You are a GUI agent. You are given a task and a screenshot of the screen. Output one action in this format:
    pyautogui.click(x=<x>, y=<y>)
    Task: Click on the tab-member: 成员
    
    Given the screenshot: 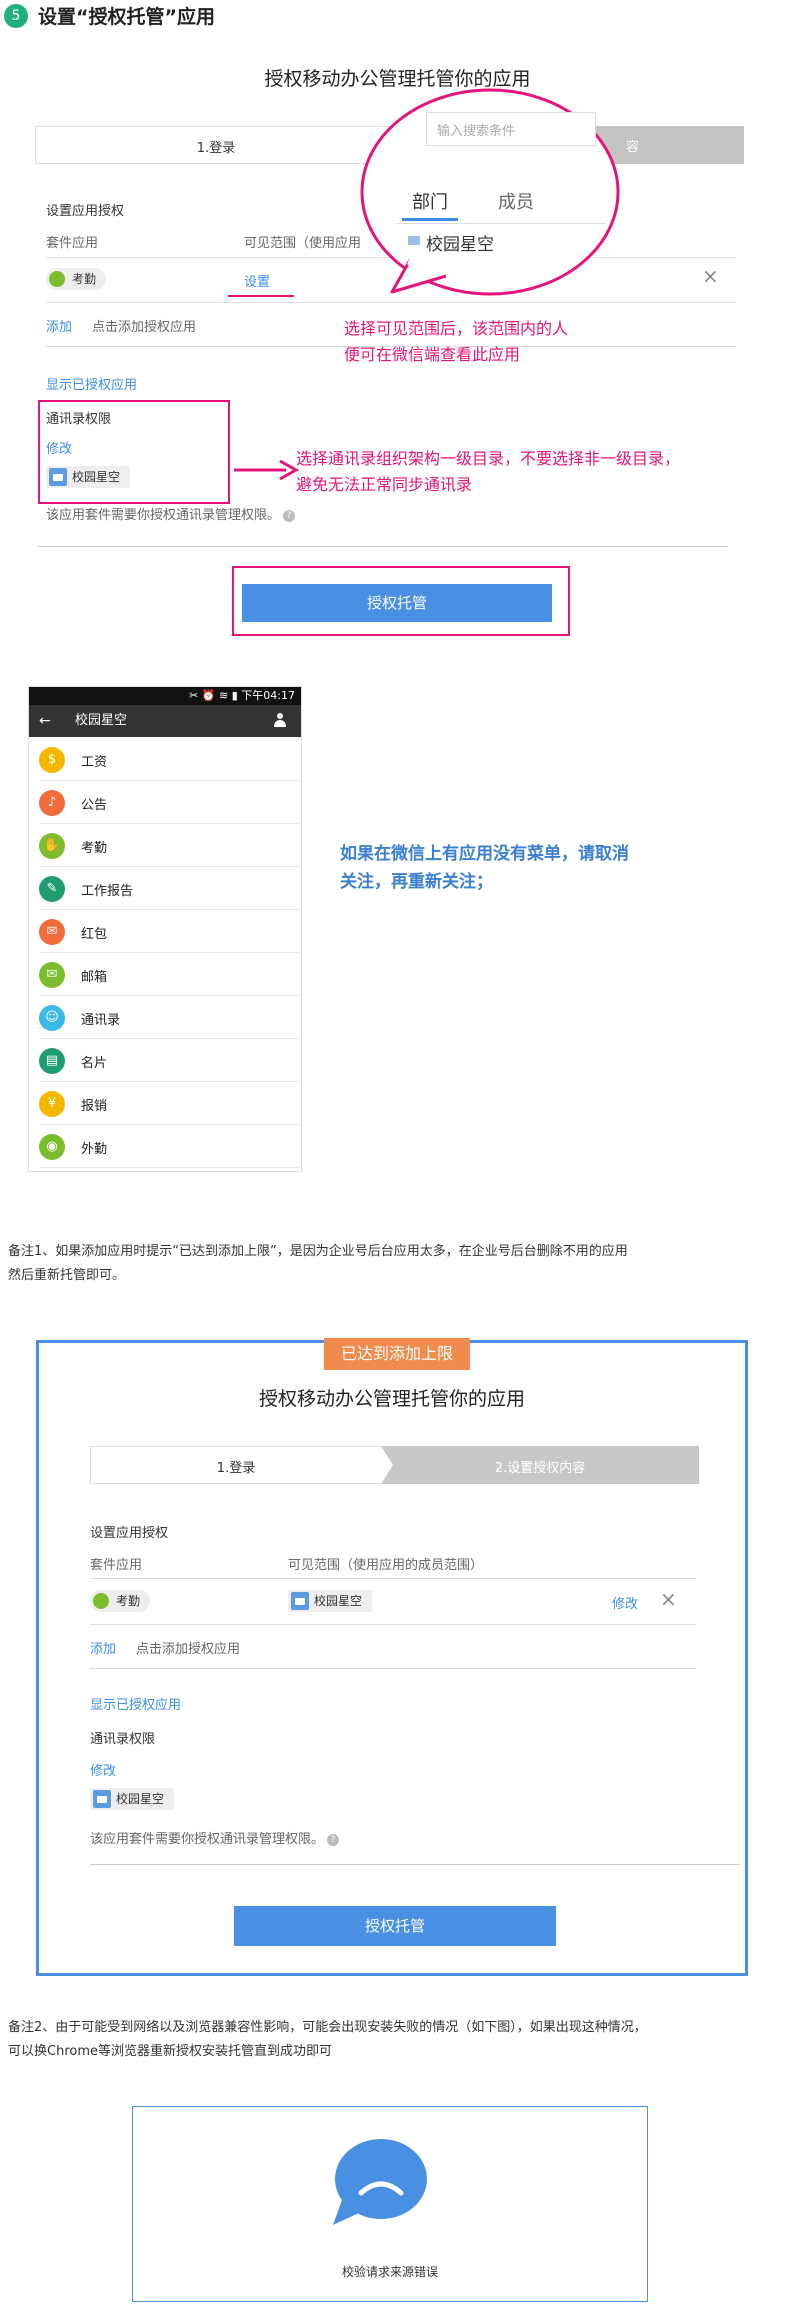 What is the action you would take?
    pyautogui.click(x=516, y=201)
    